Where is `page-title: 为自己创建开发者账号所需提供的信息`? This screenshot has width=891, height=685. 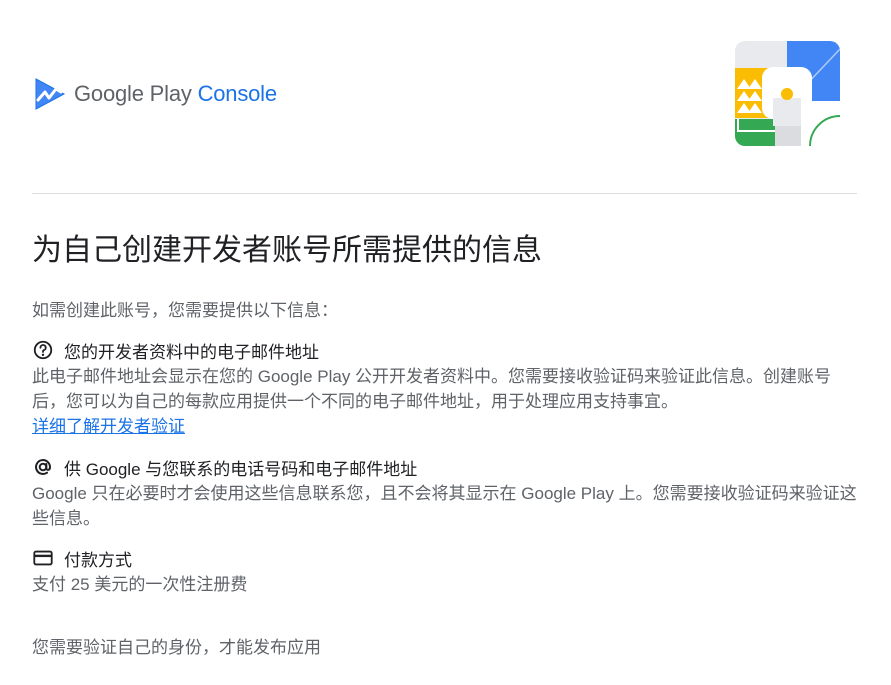
page-title: 为自己创建开发者账号所需提供的信息 is located at coordinates (287, 250).